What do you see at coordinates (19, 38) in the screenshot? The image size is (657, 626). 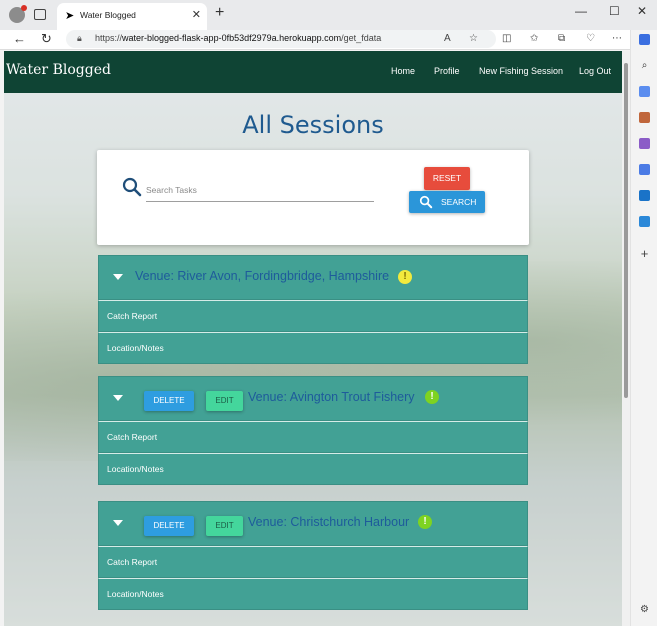 I see `back-icon: ←` at bounding box center [19, 38].